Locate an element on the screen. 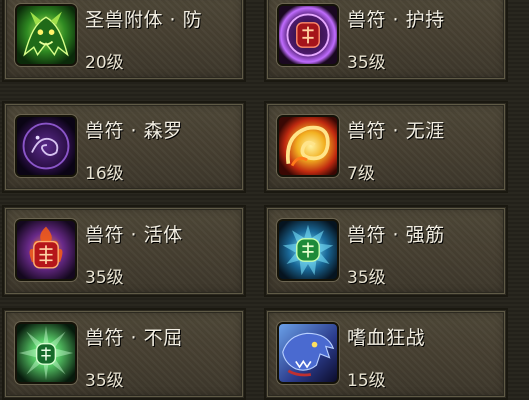  skill-name: 兽符 · 强筋 is located at coordinates (396, 235).